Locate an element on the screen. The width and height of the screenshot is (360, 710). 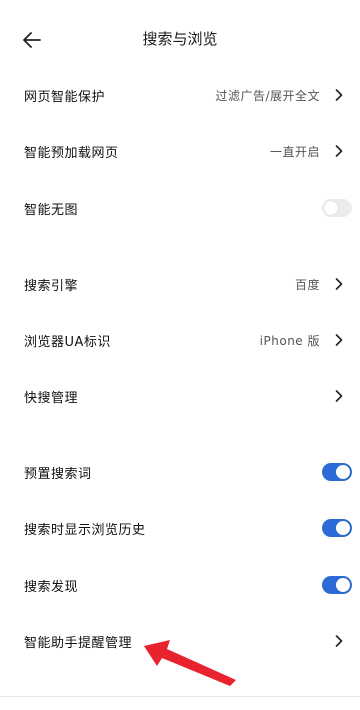
row-label: 智能助手提醒管理 is located at coordinates (78, 643).